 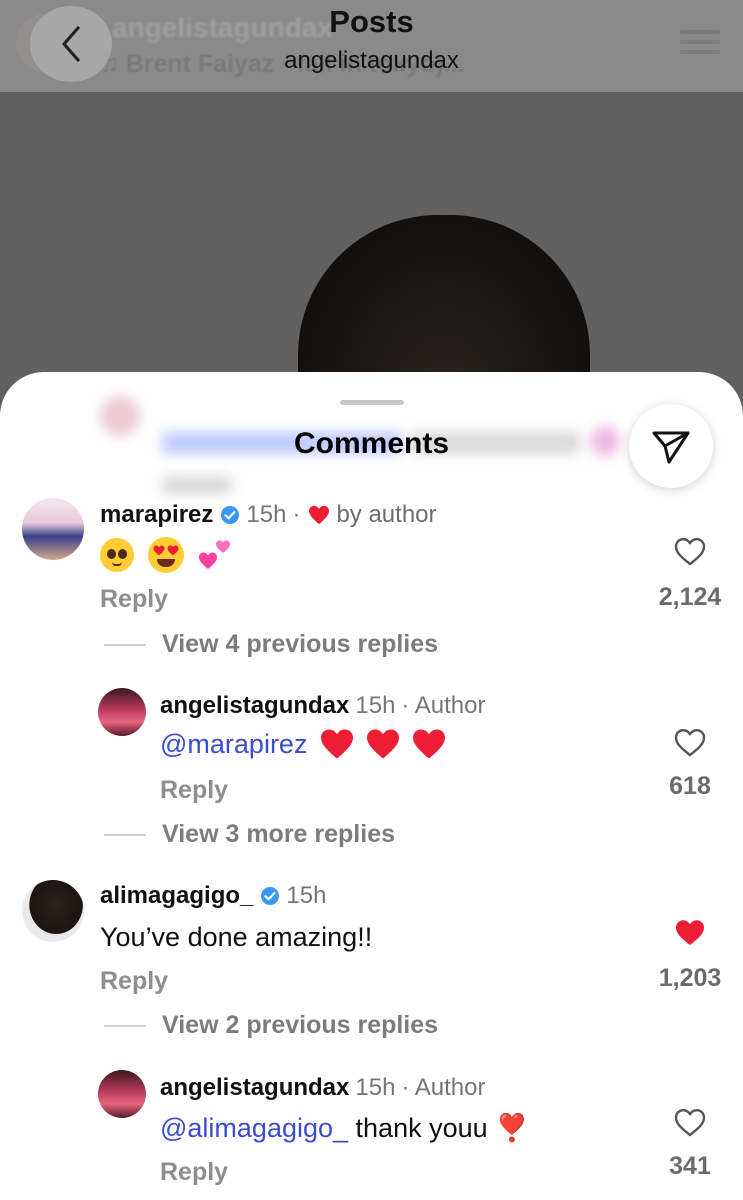 What do you see at coordinates (319, 515) in the screenshot?
I see `heart-icon` at bounding box center [319, 515].